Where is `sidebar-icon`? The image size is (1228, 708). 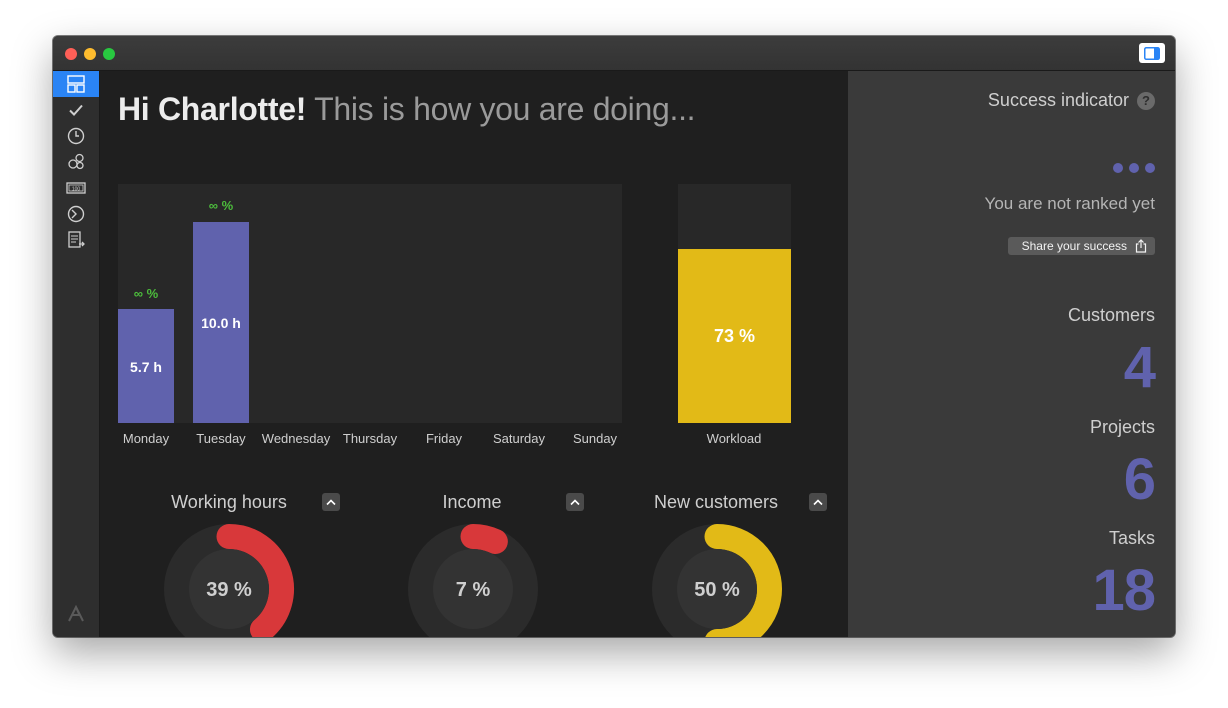
sidebar-icon is located at coordinates (1152, 53).